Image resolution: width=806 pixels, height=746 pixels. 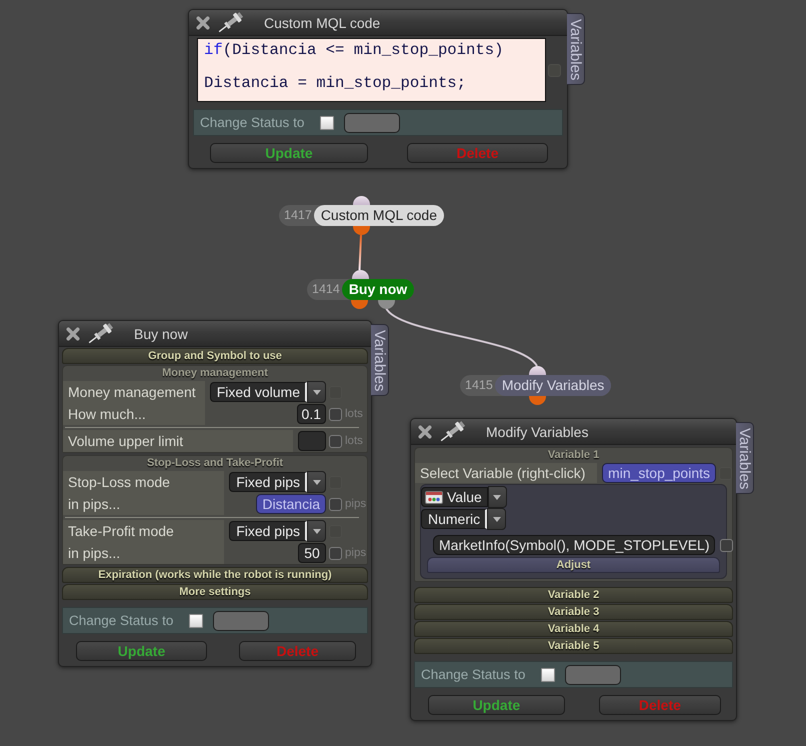 I want to click on flow-node: 1414 Buy now, so click(x=360, y=289).